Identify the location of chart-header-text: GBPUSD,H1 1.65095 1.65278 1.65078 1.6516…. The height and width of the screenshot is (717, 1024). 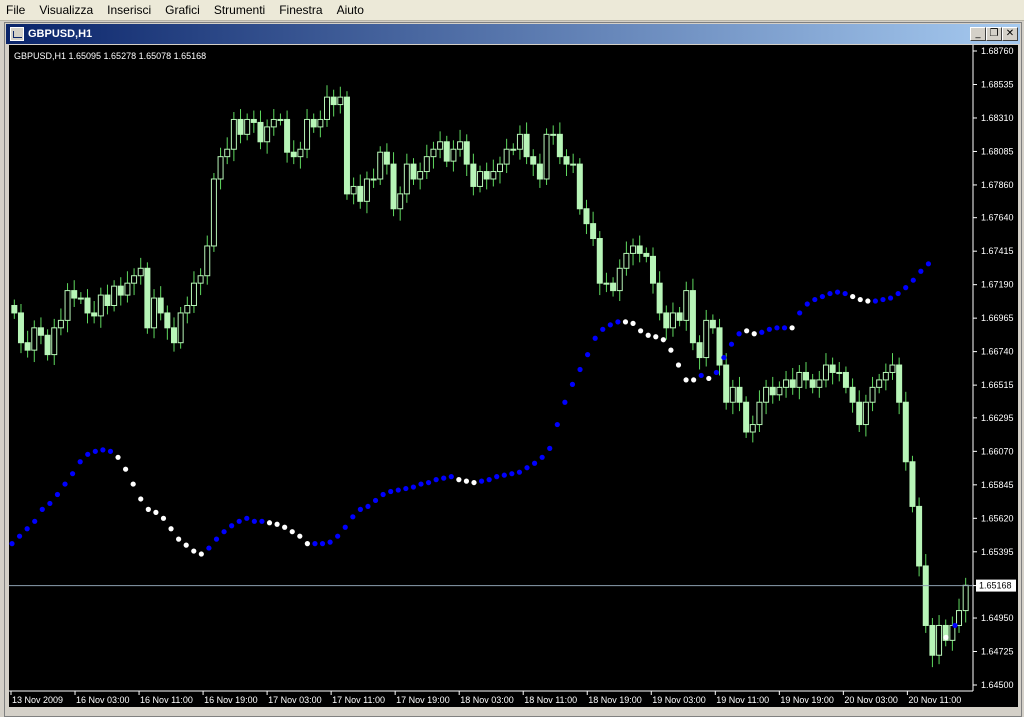
(110, 56).